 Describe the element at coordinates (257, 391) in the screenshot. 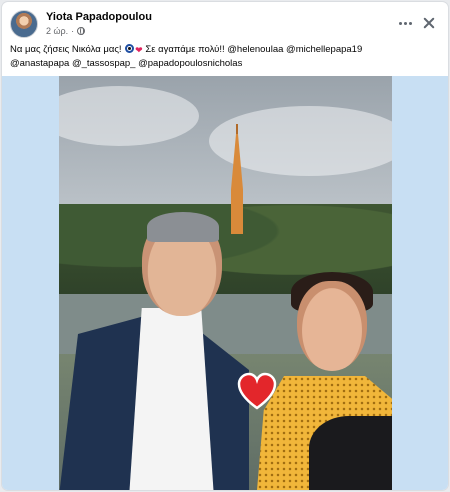

I see `heart-sticker-icon` at that location.